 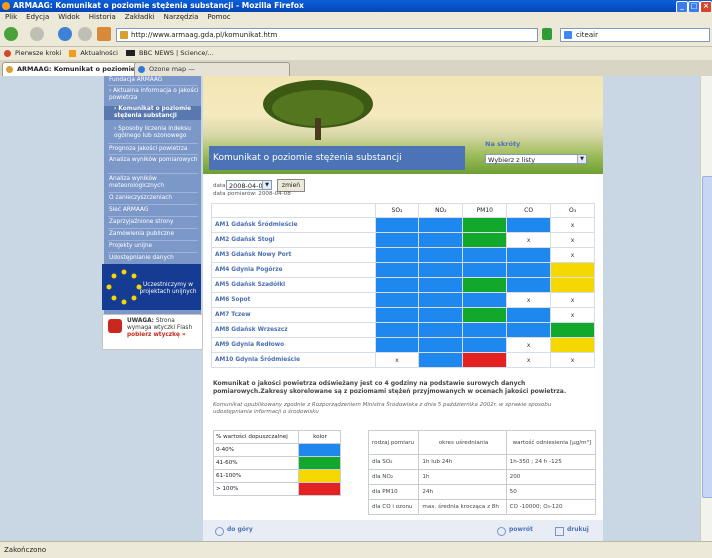 What do you see at coordinates (152, 183) in the screenshot?
I see `sidebar-item-analiza-meteo: Analiza wyników meteorologicznych` at bounding box center [152, 183].